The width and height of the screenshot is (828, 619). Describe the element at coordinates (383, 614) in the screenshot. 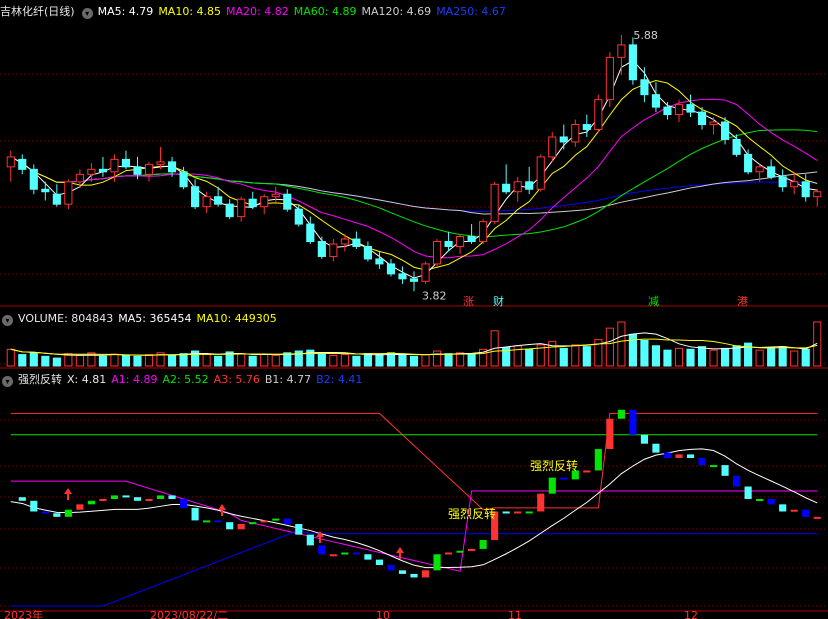

I see `date-label: 10` at that location.